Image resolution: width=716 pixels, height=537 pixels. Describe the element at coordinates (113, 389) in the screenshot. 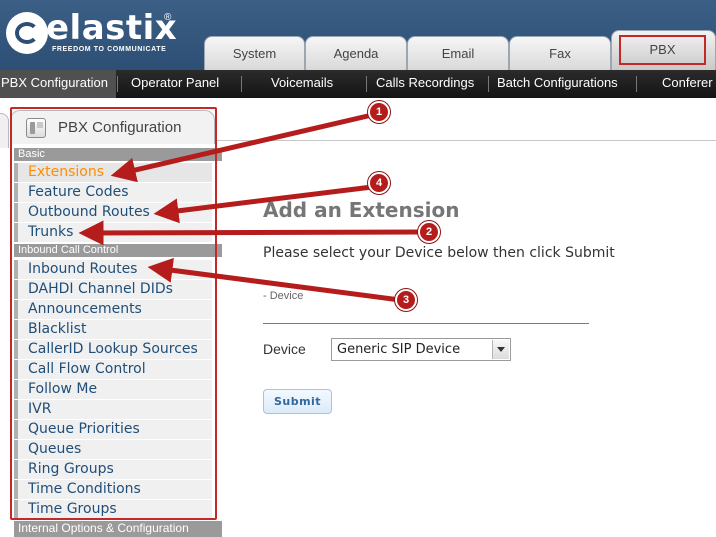

I see `sidebar-item-follow-me: Follow Me` at that location.